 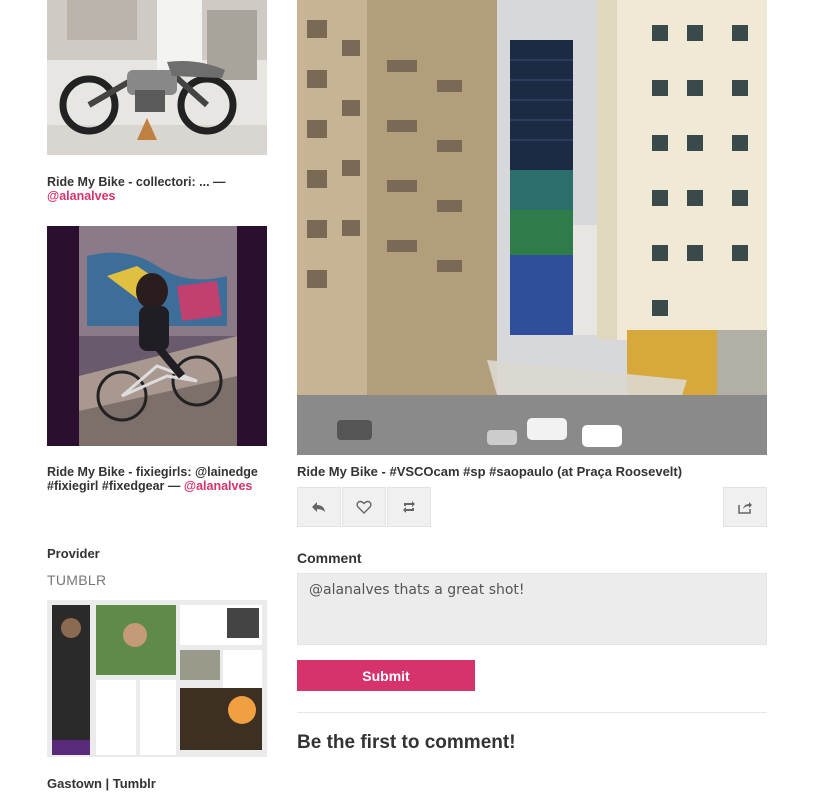 What do you see at coordinates (77, 580) in the screenshot?
I see `provider-value: TUMBLR` at bounding box center [77, 580].